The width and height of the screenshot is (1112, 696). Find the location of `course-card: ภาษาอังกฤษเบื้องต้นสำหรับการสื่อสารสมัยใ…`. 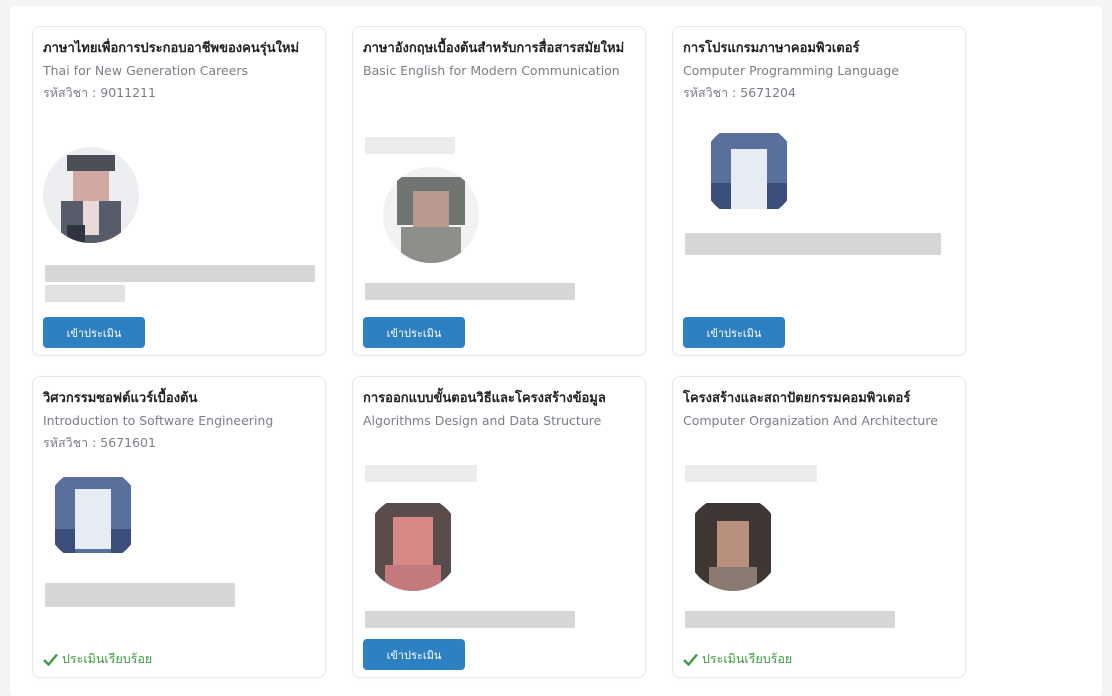

course-card: ภาษาอังกฤษเบื้องต้นสำหรับการสื่อสารสมัยใ… is located at coordinates (499, 191).